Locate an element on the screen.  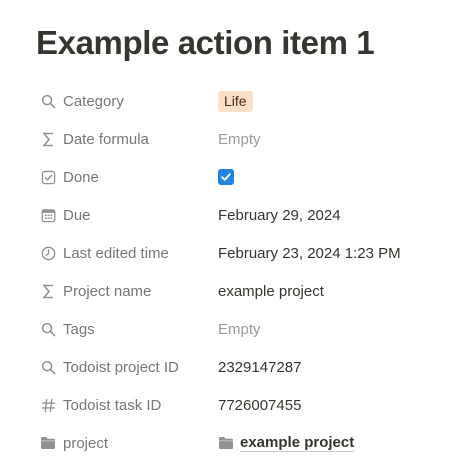
done-checkbox is located at coordinates (226, 177).